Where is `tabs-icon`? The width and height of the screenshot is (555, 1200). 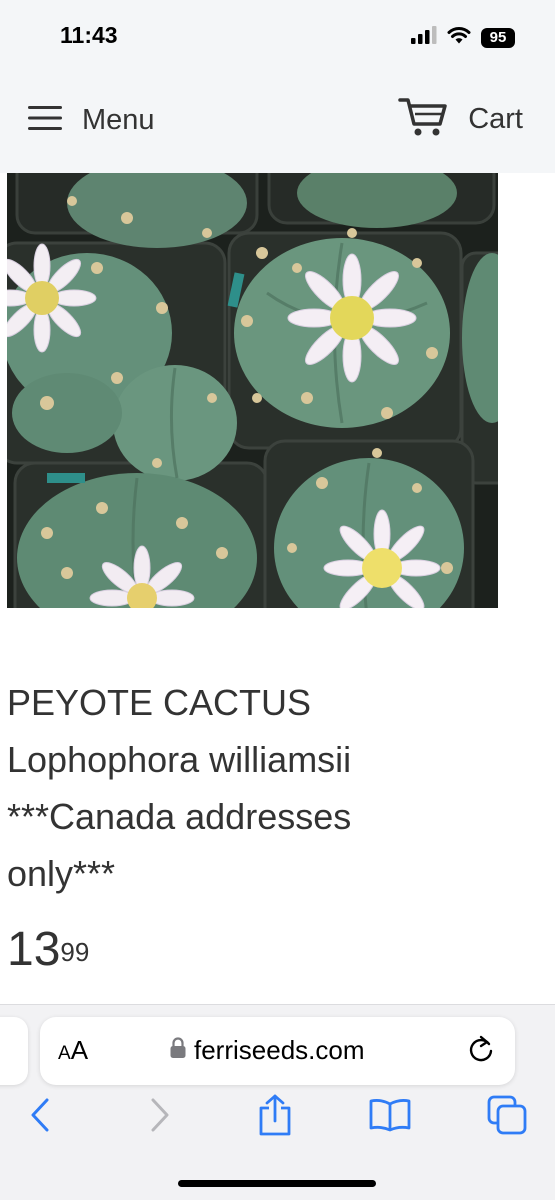 tabs-icon is located at coordinates (507, 1117).